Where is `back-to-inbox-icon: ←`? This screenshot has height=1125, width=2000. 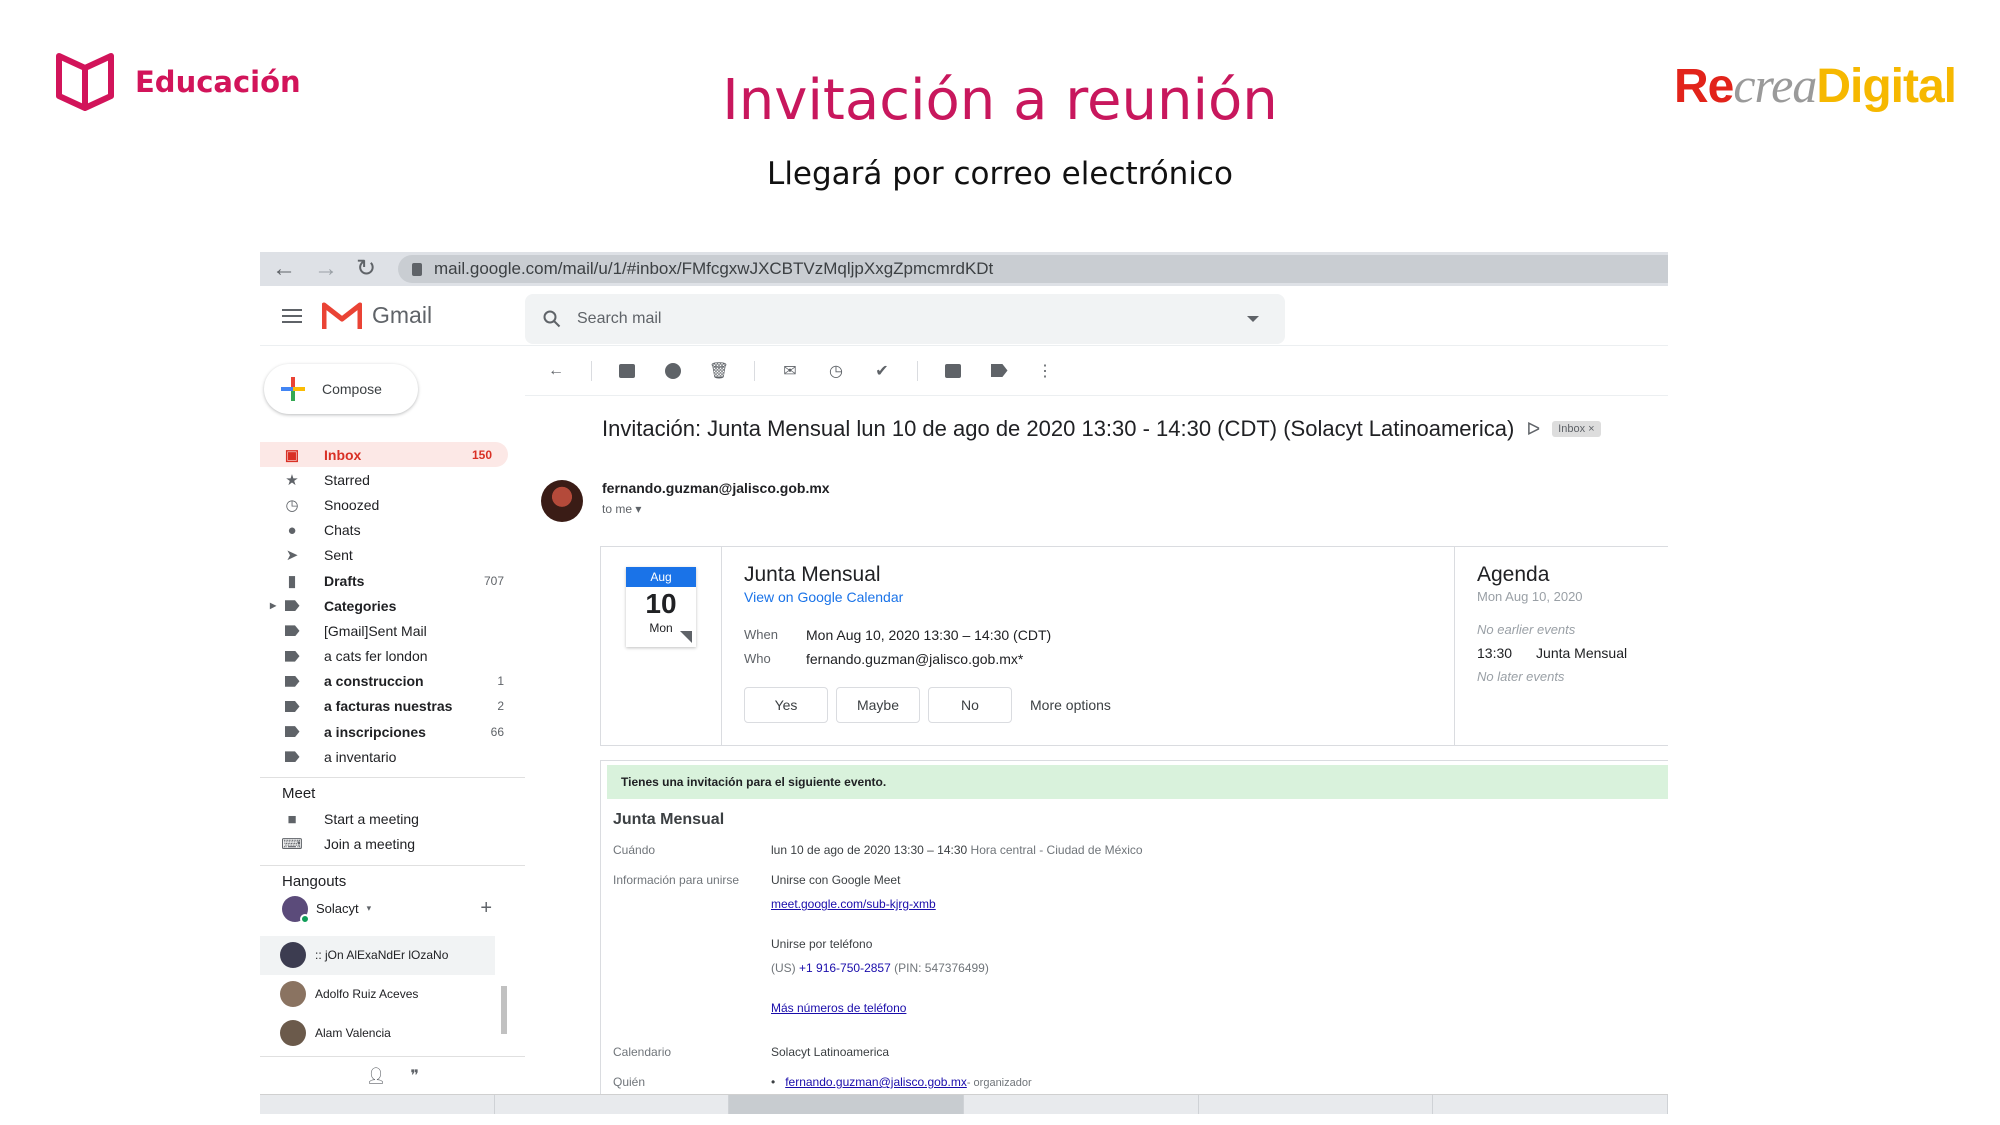 back-to-inbox-icon: ← is located at coordinates (556, 371).